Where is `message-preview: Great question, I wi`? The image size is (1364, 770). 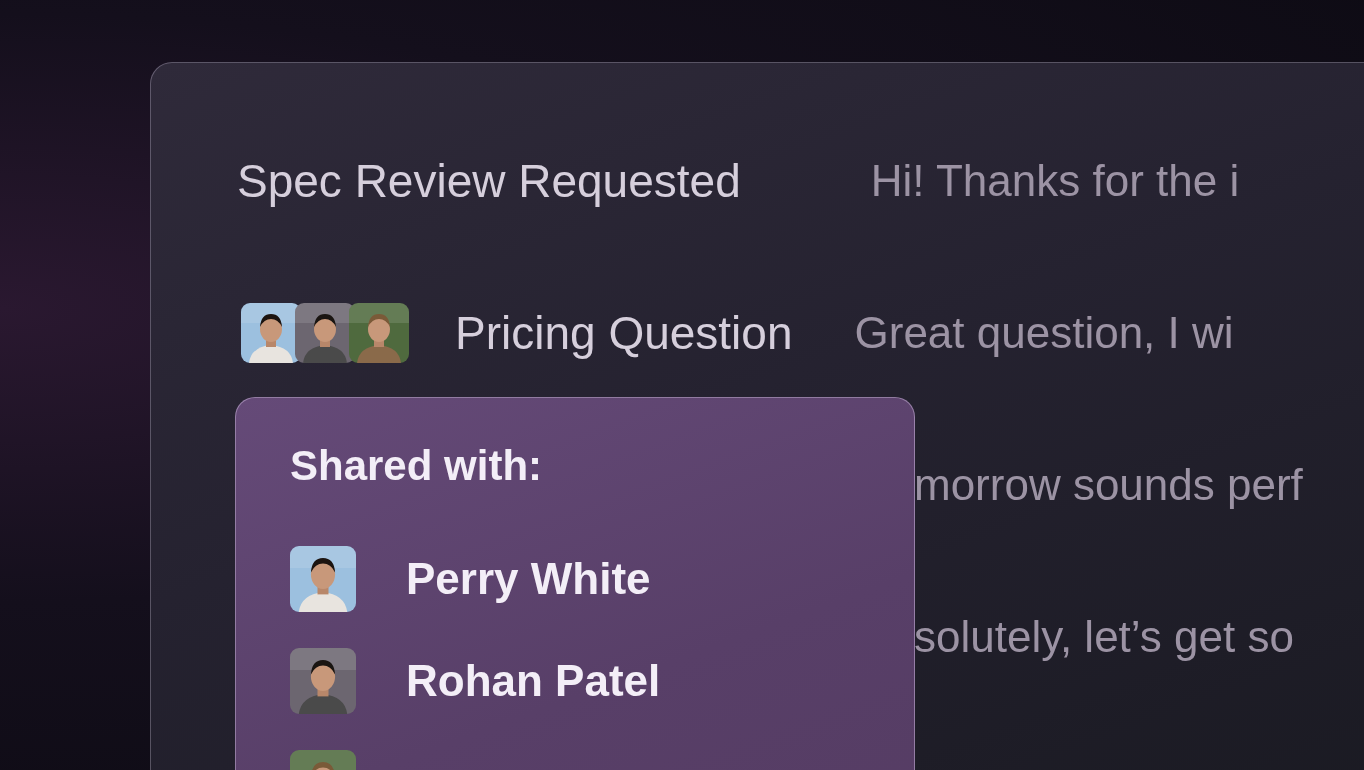
message-preview: Great question, I wi is located at coordinates (1044, 333).